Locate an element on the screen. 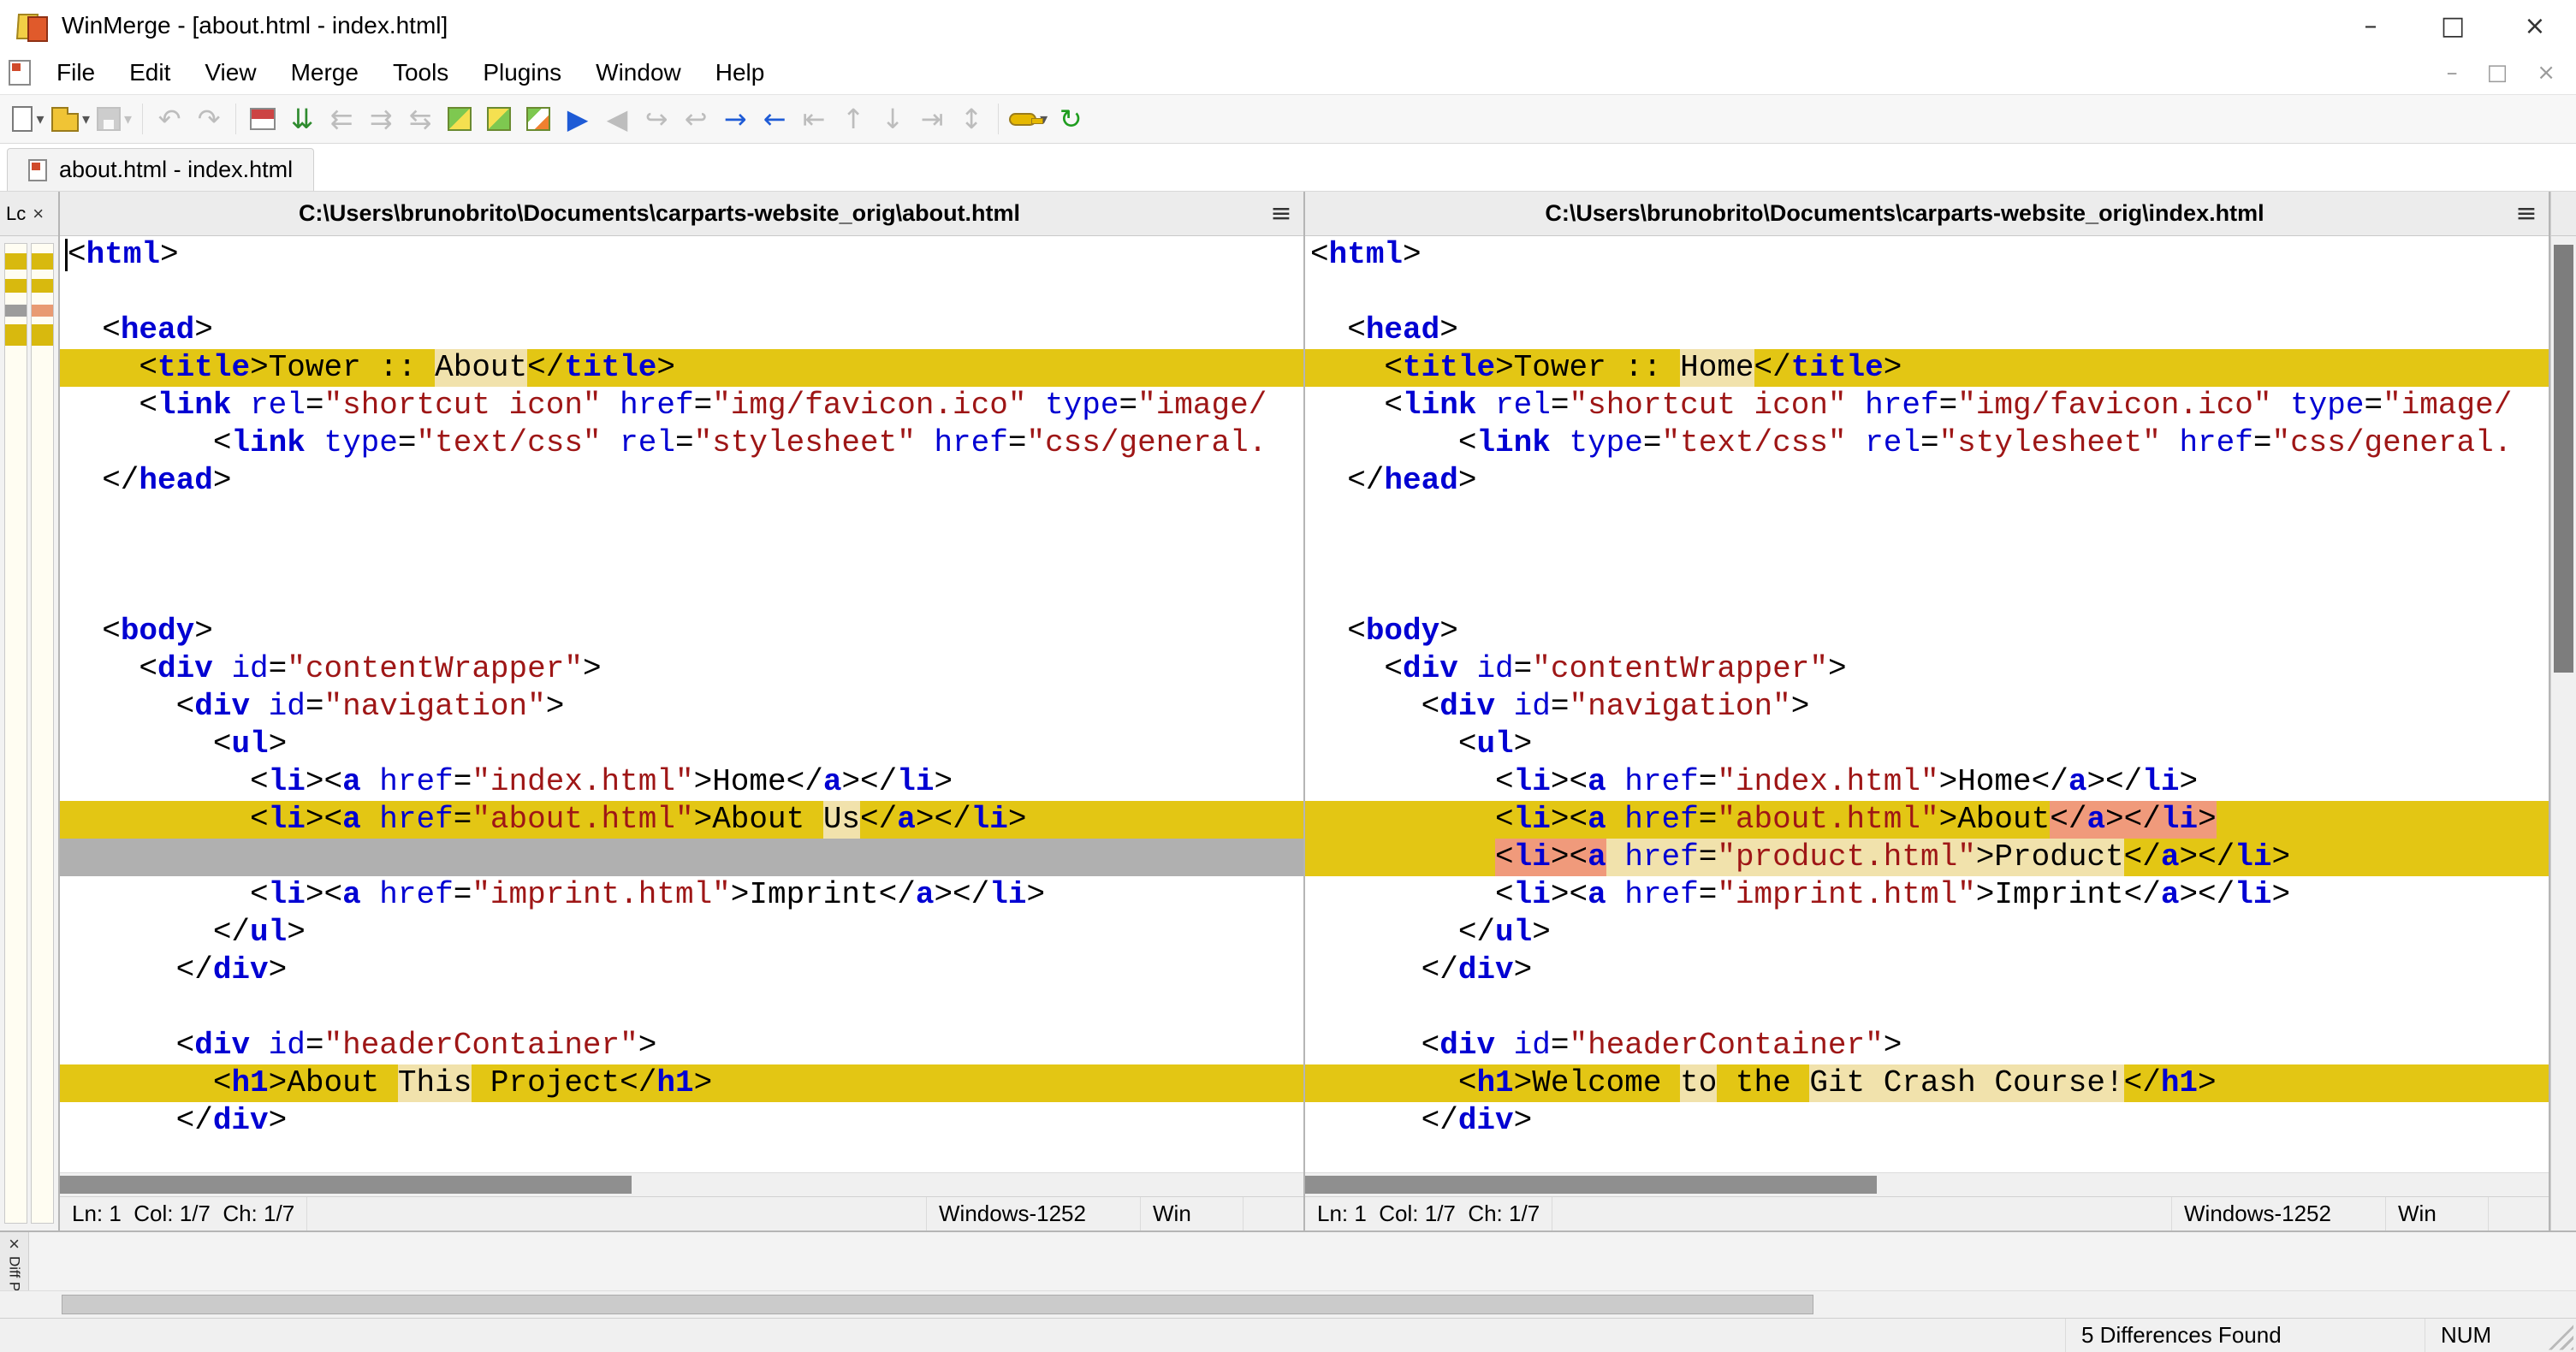 Image resolution: width=2576 pixels, height=1352 pixels. save-dropdown: ▾ is located at coordinates (128, 119).